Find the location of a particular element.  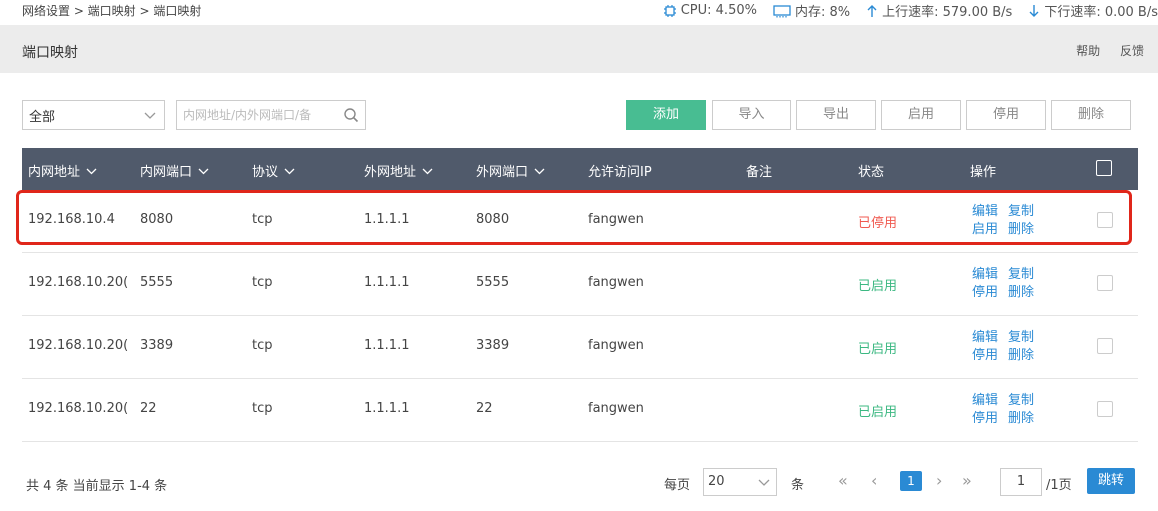

prev-page-icon: ‹ is located at coordinates (874, 481).